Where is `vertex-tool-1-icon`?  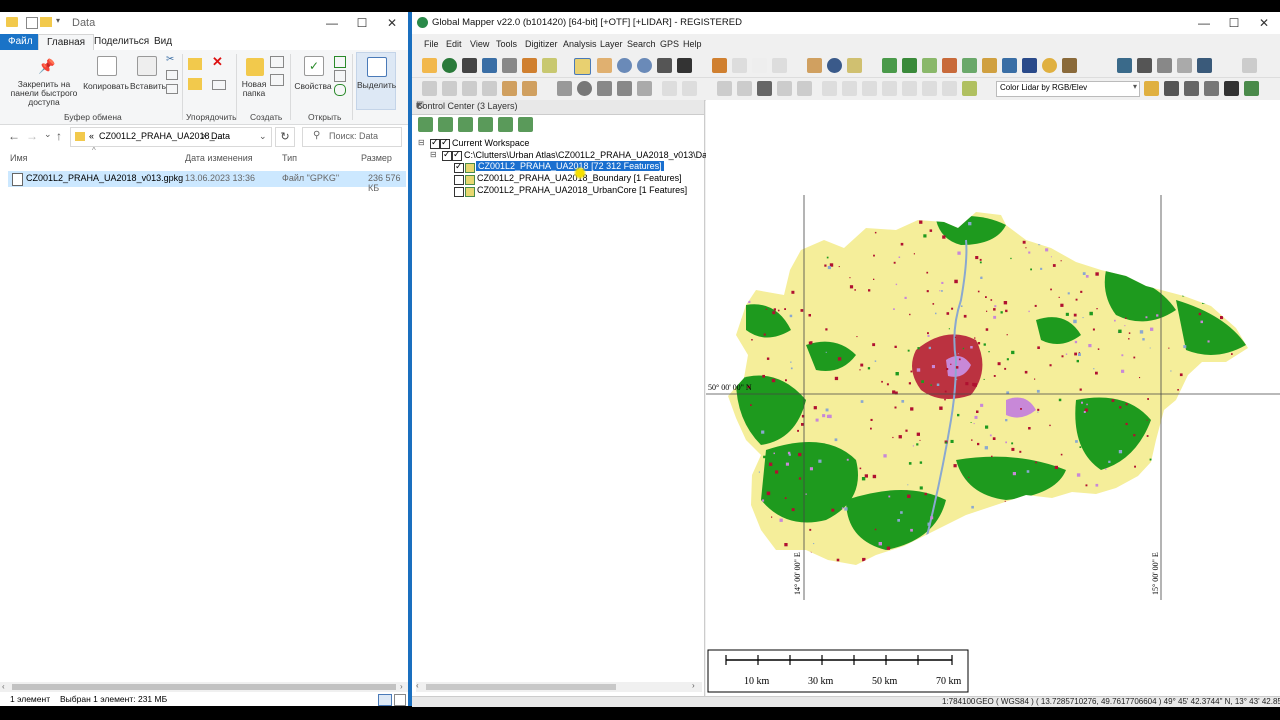 vertex-tool-1-icon is located at coordinates (724, 88).